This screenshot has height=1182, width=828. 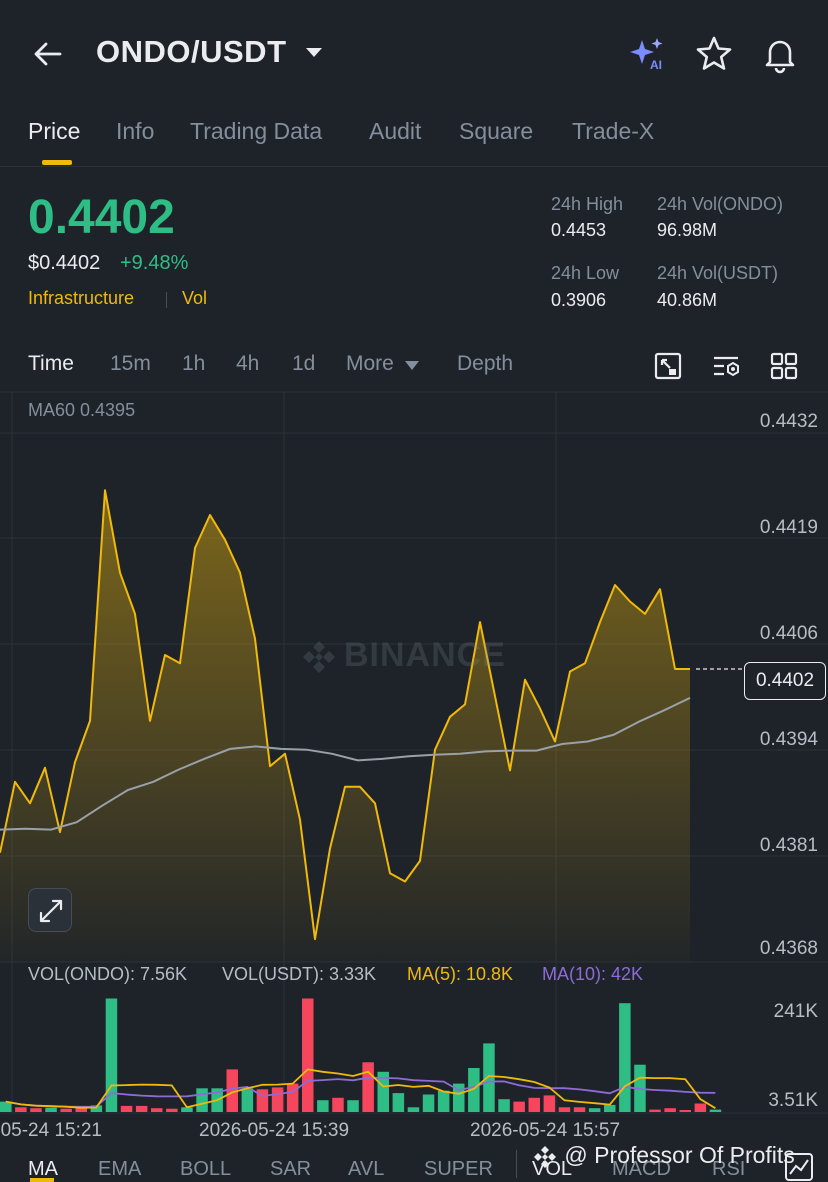 I want to click on ma60-label: MA60 0.4395, so click(x=82, y=410).